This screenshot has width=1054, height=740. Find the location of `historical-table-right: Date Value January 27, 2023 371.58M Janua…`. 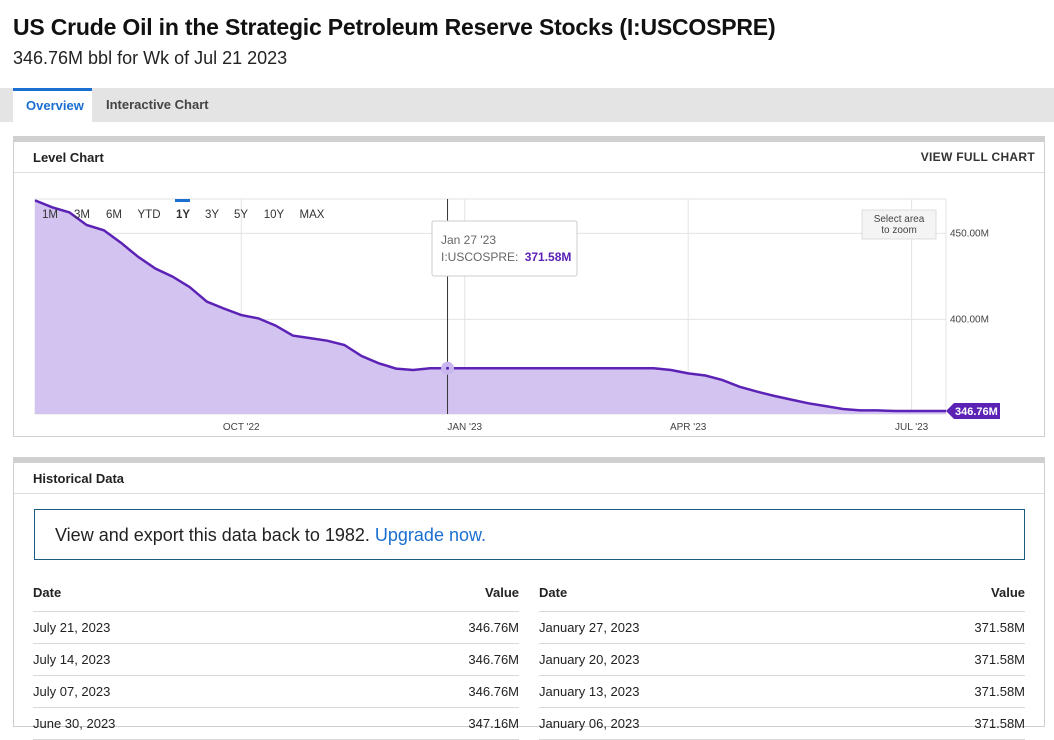

historical-table-right: Date Value January 27, 2023 371.58M Janua… is located at coordinates (782, 657).